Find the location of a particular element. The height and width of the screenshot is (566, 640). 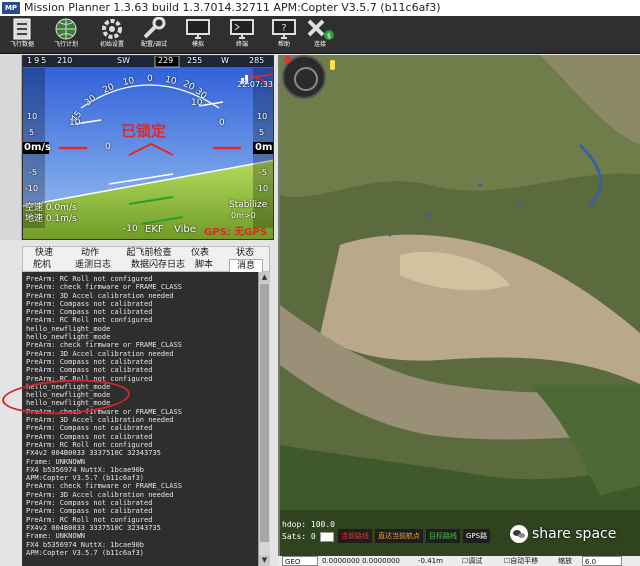

simulation-label: 模拟 is located at coordinates (197, 44).